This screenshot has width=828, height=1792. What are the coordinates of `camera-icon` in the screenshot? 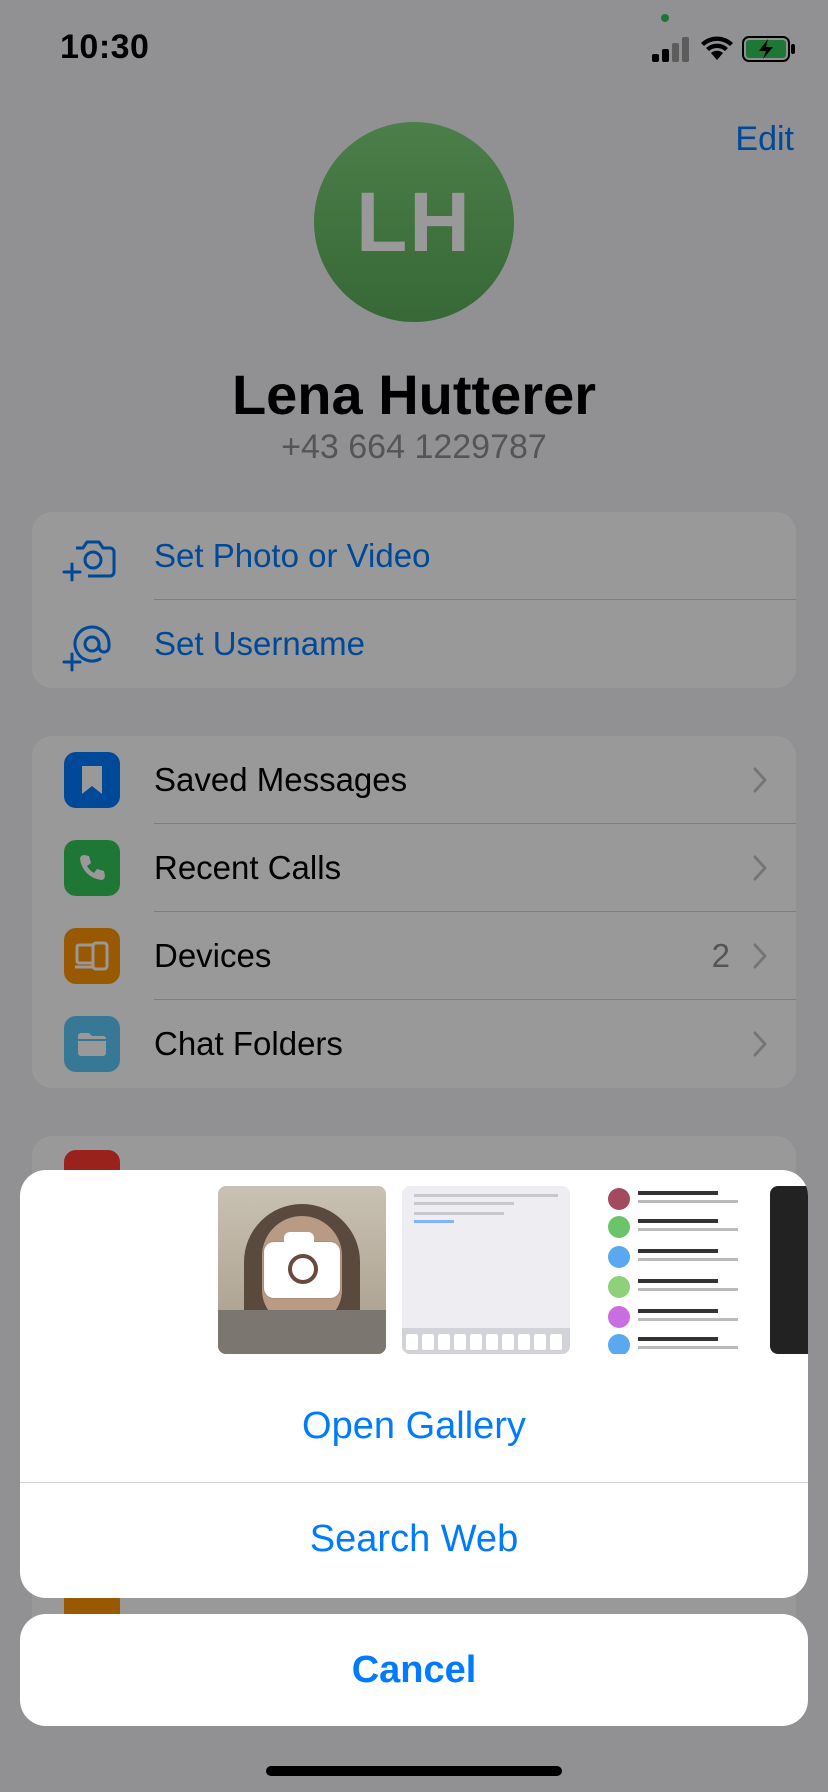 It's located at (302, 1265).